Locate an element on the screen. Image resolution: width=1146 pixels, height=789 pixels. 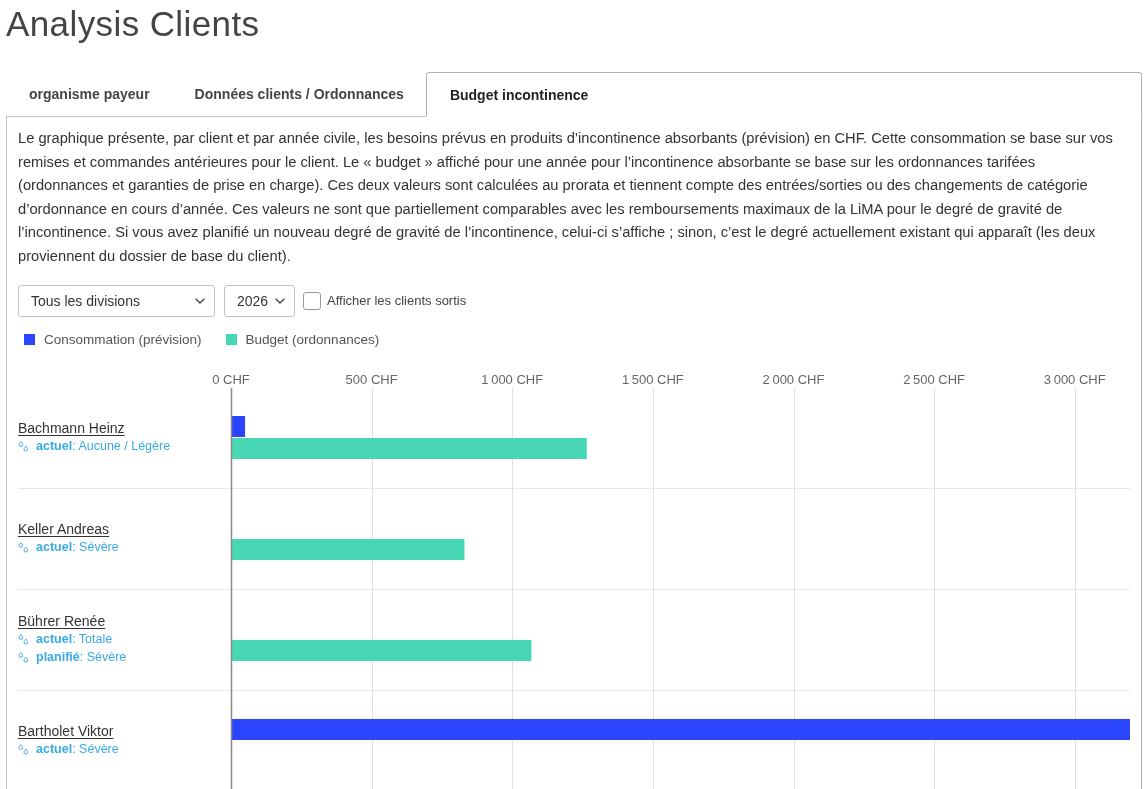
checkbox is located at coordinates (312, 301).